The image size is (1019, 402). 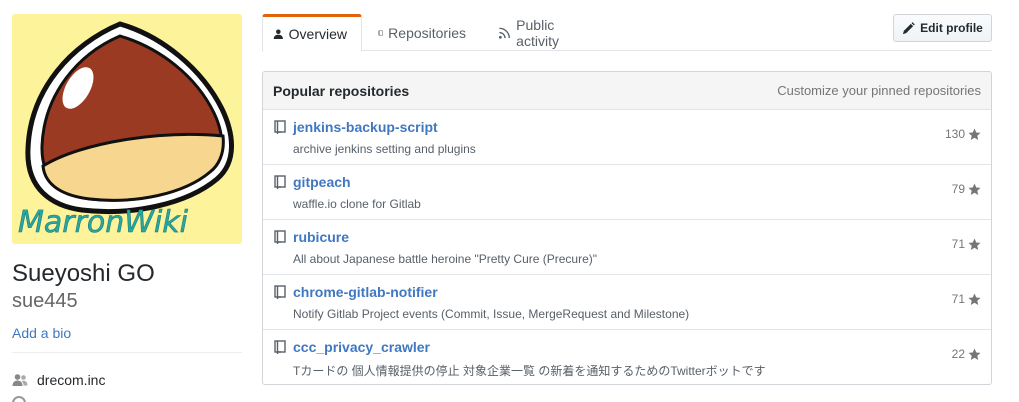 I want to click on tab-repositories: Repositories, so click(x=424, y=32).